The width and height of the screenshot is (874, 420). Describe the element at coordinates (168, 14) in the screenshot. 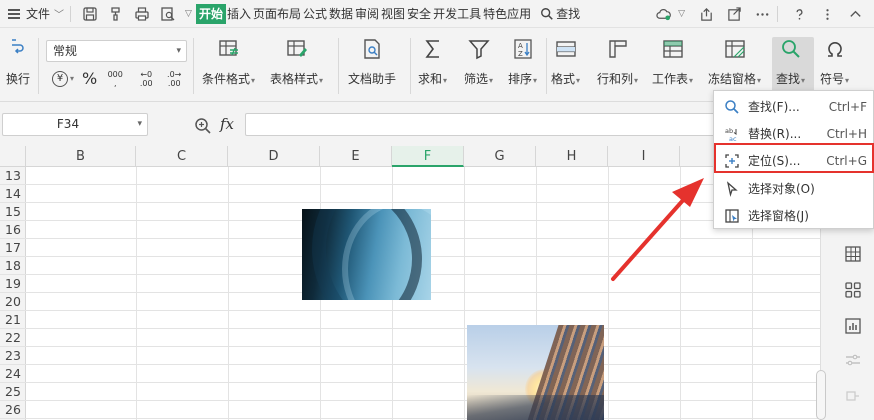

I see `print-preview-icon` at that location.